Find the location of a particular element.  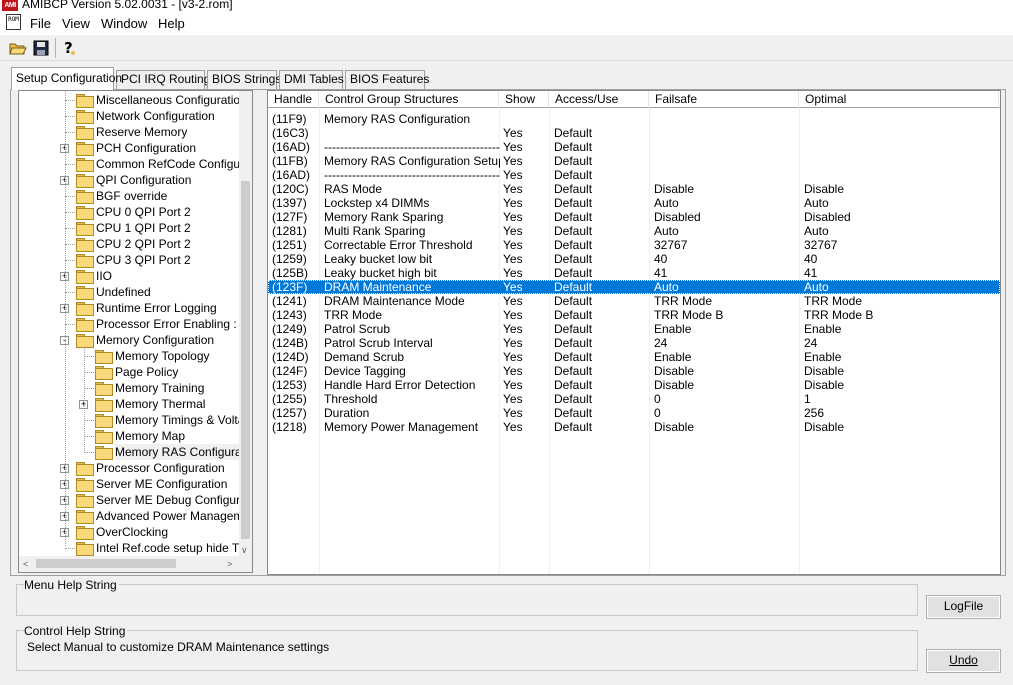

tree-item: Intel Ref.code setup hide Title is located at coordinates (135, 548).